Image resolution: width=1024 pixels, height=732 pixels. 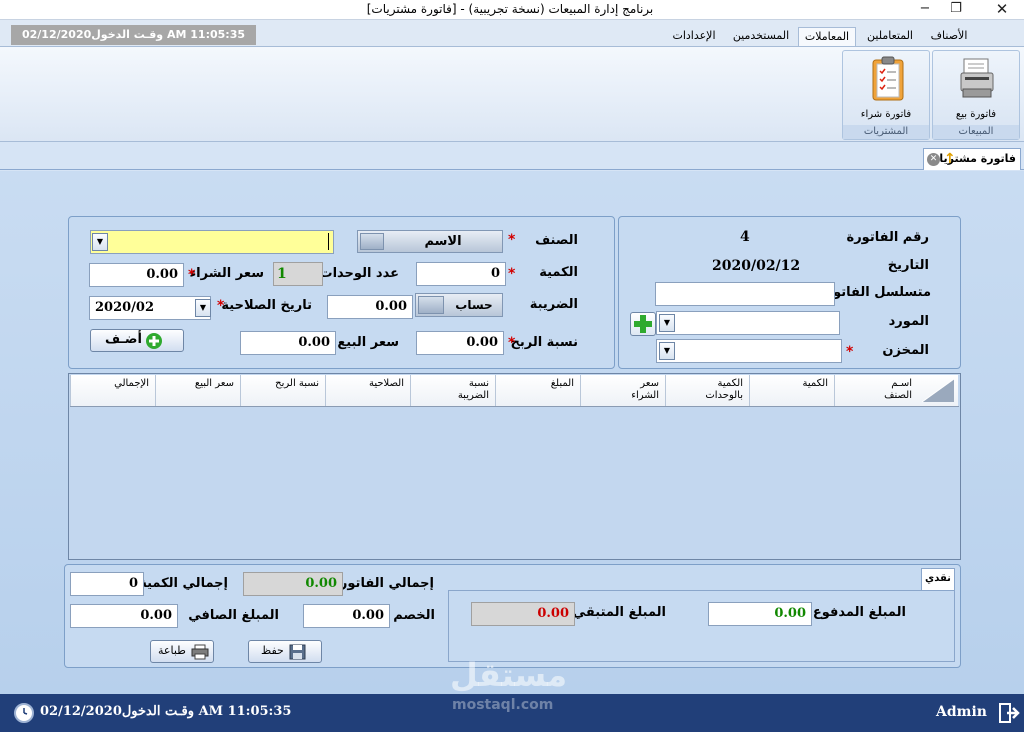 I want to click on buy-price-field: 0.00, so click(x=136, y=275).